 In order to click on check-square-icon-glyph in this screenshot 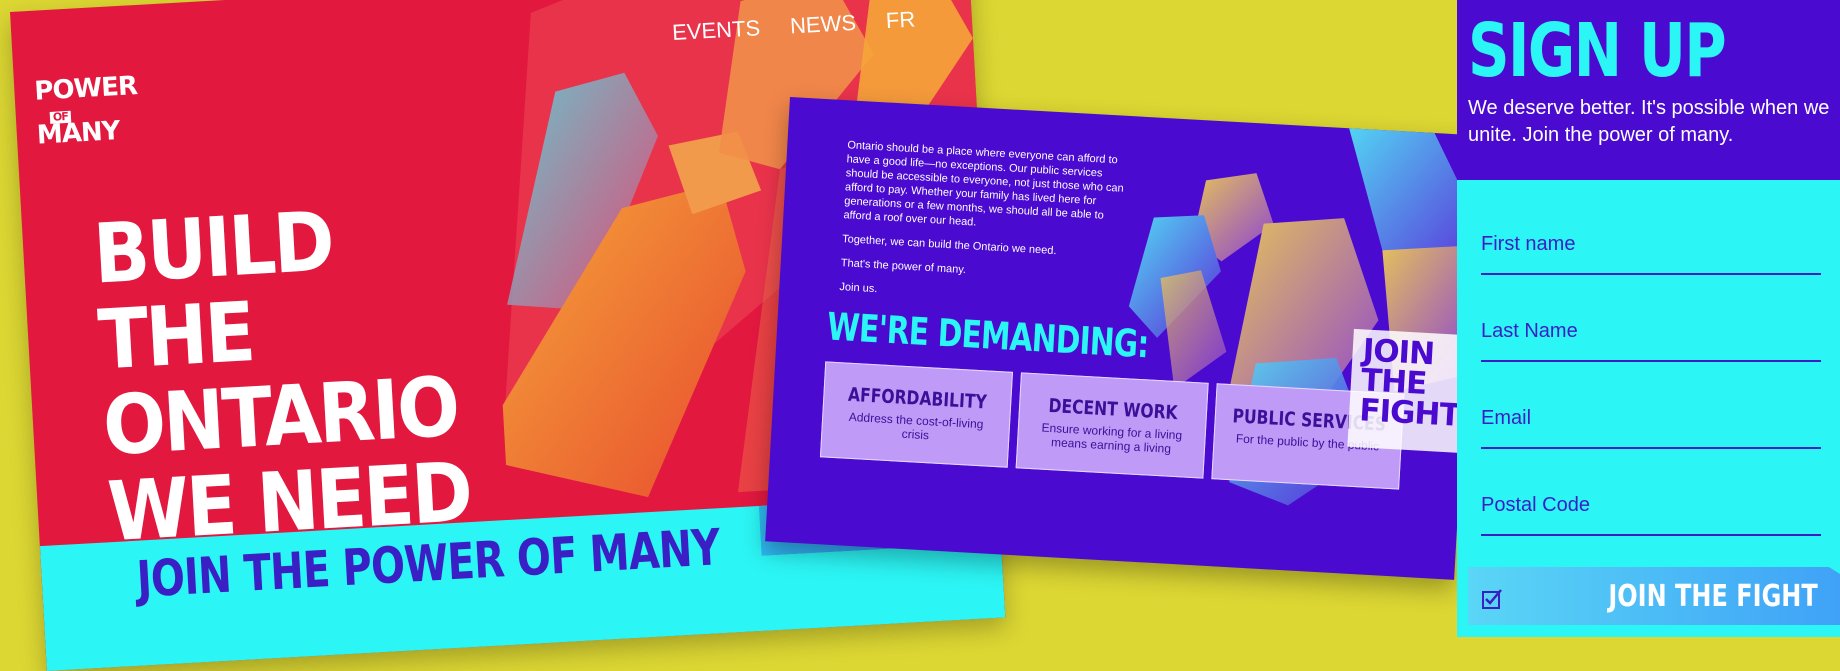, I will do `click(1492, 599)`.